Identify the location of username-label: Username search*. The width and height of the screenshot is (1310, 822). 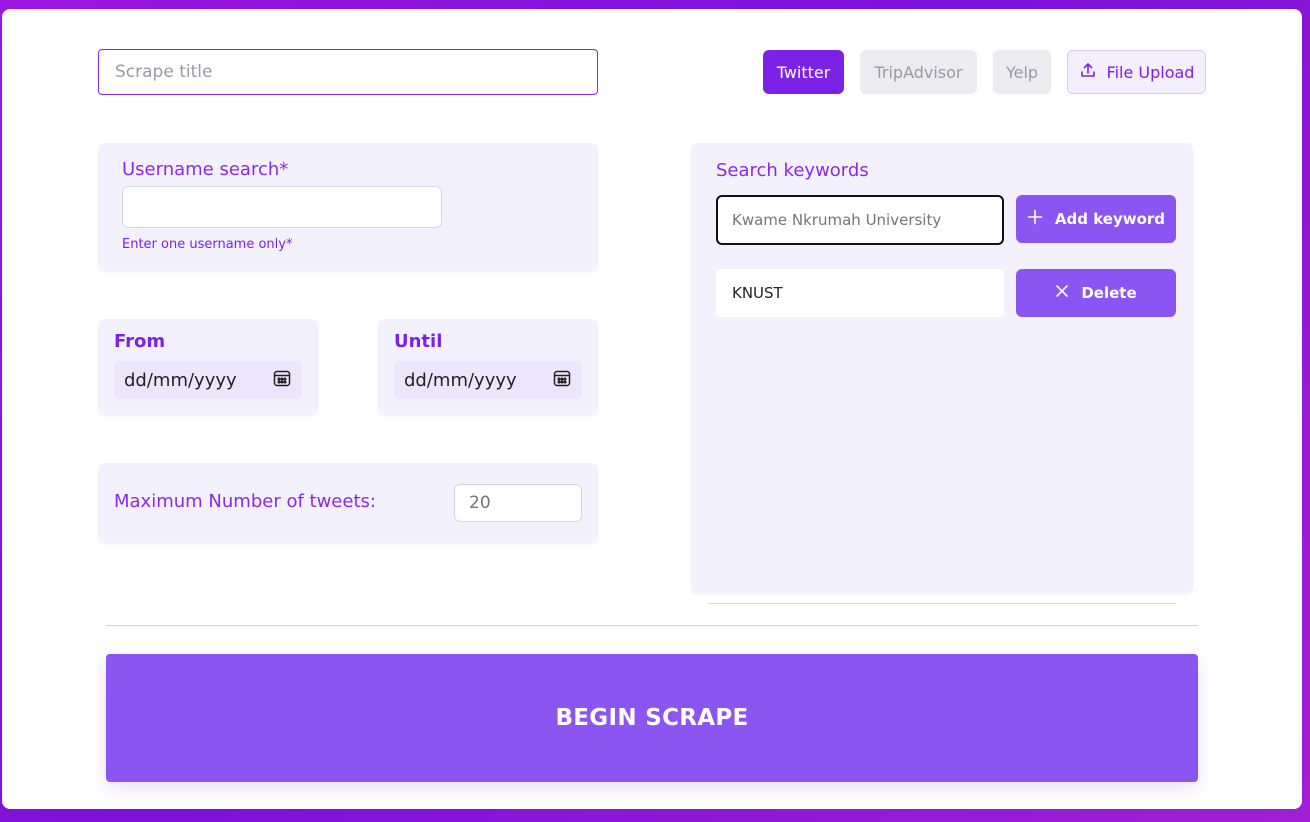
(205, 169).